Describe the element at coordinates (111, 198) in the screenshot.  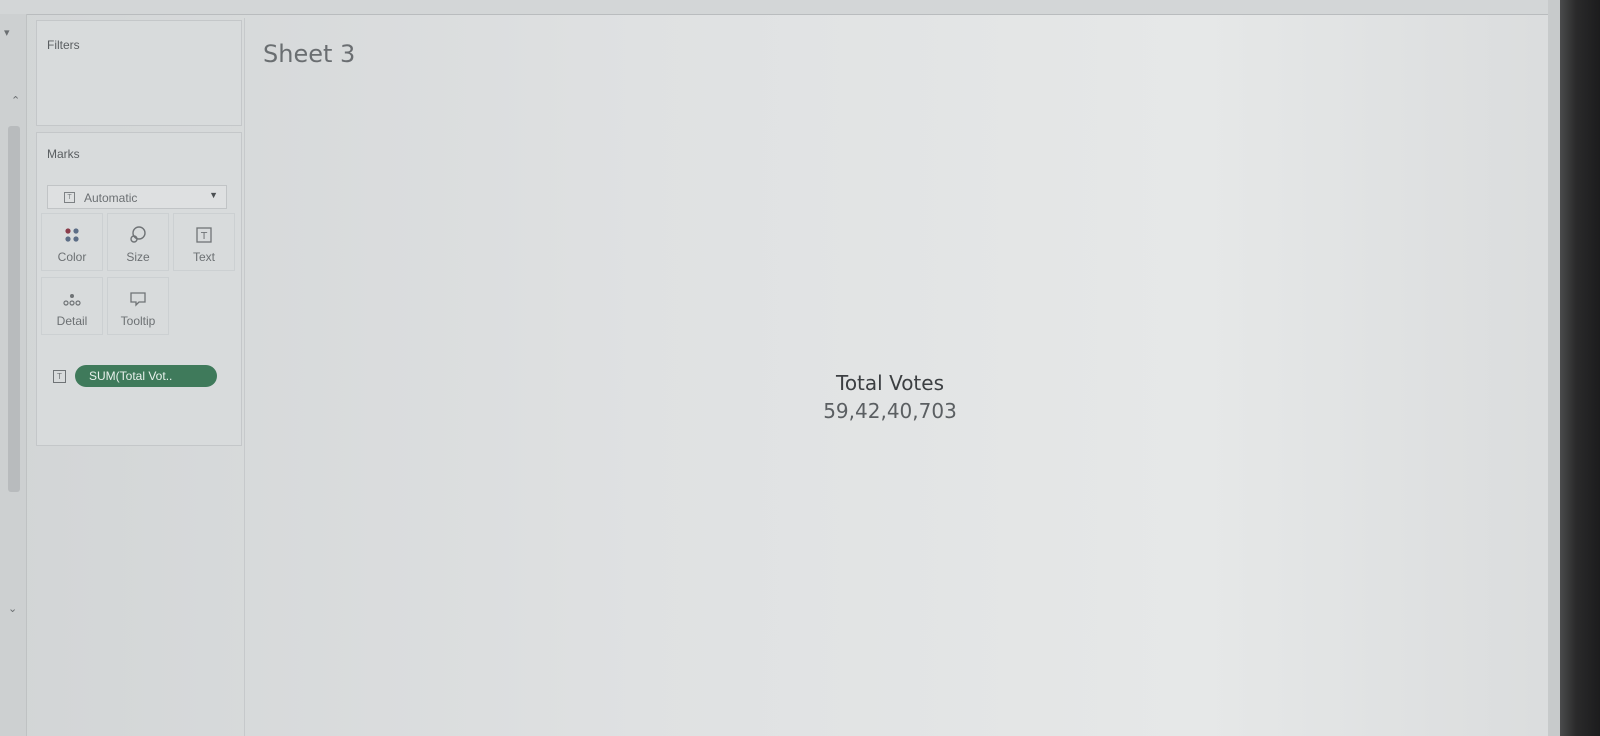
I see `mark-type-value: Automatic` at that location.